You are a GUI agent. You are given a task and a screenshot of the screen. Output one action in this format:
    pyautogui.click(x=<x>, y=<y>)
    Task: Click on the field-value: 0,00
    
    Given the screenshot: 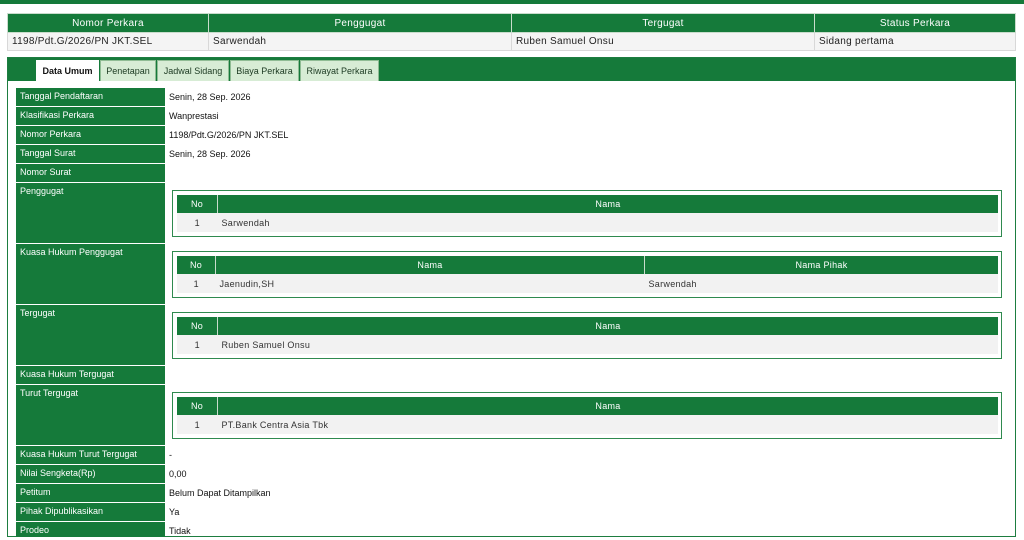 What is the action you would take?
    pyautogui.click(x=178, y=474)
    